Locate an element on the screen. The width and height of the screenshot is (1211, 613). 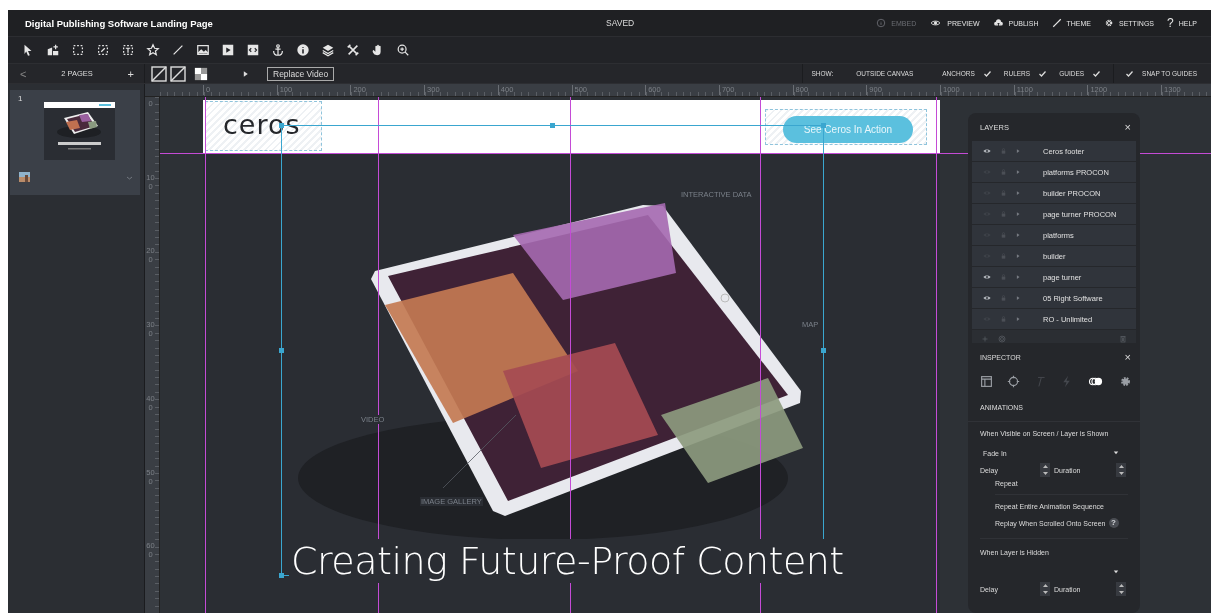
anchor-tool is located at coordinates (278, 50).